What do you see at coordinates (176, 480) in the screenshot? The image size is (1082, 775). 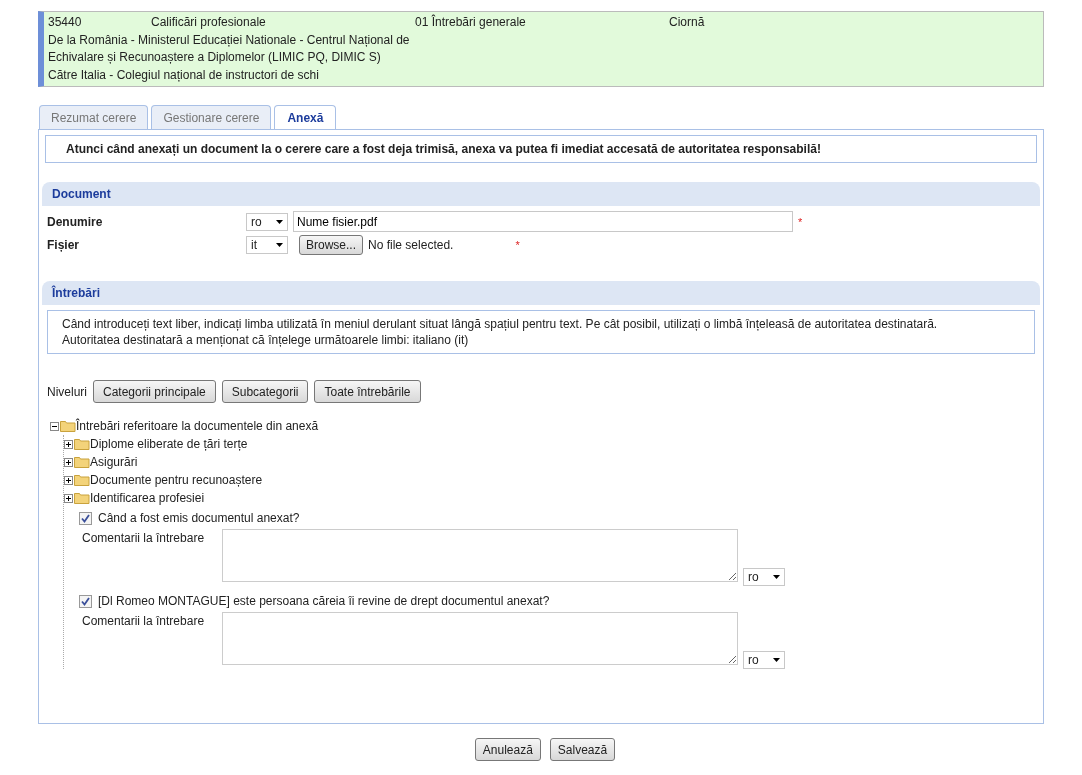 I see `tree-item: Documente pentru recunoaștere` at bounding box center [176, 480].